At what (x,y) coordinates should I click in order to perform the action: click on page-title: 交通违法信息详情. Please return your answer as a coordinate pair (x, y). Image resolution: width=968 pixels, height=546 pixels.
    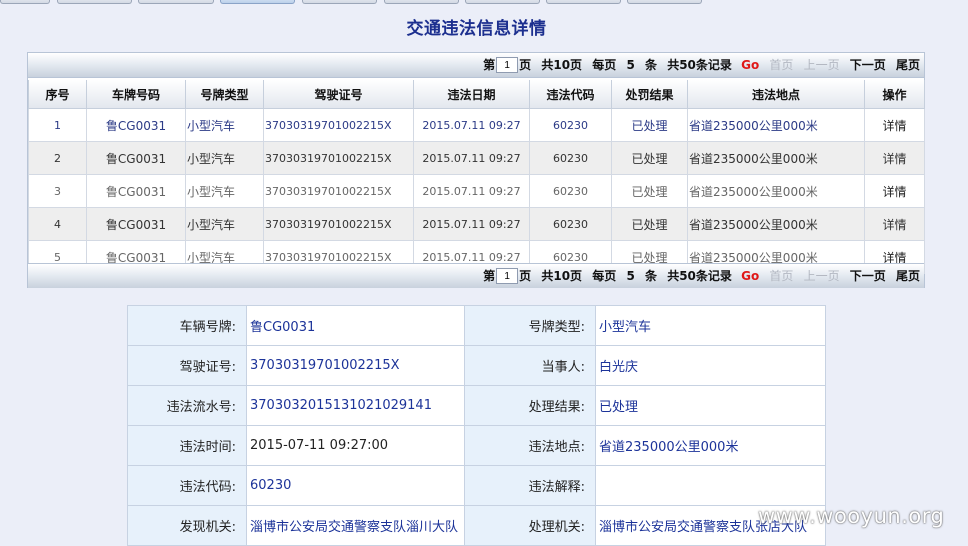
    Looking at the image, I should click on (476, 29).